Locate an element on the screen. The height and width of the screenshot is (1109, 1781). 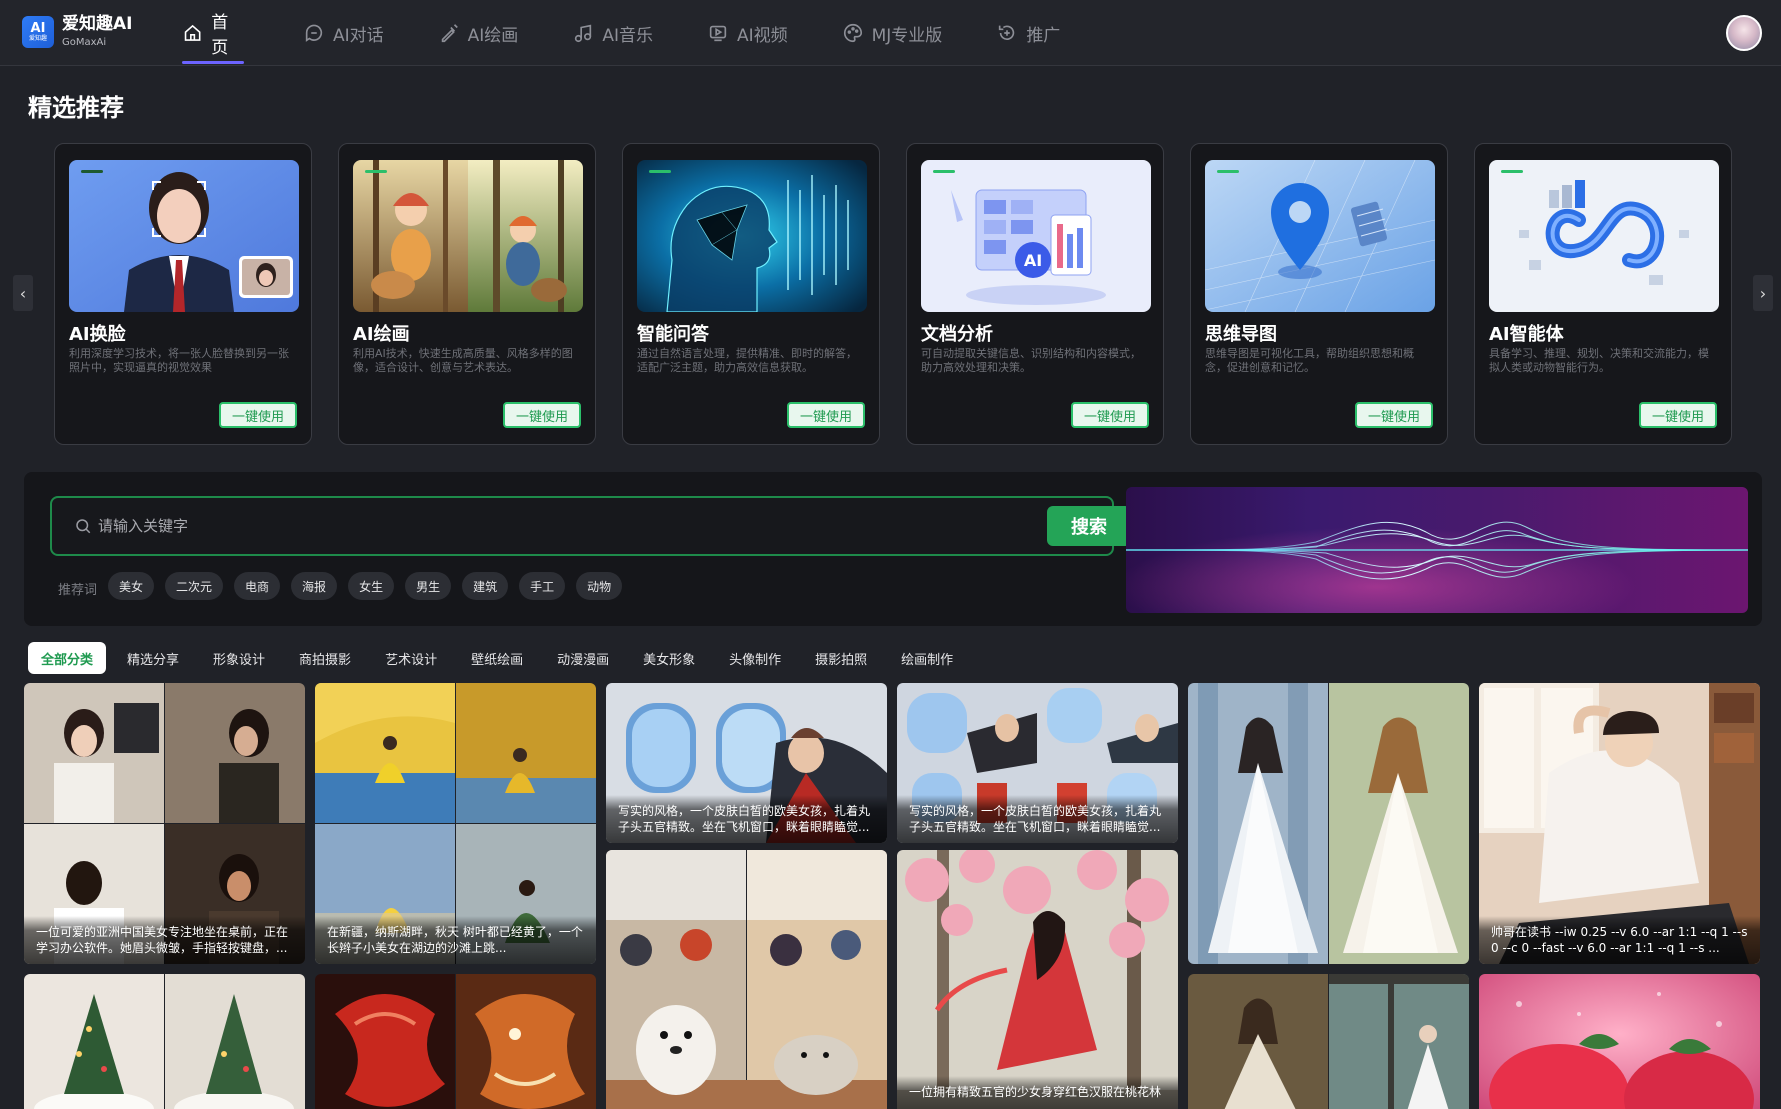
search-box: 搜索 is located at coordinates (590, 526).